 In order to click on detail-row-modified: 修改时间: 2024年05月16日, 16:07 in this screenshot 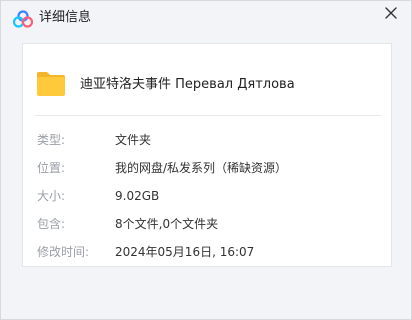, I will do `click(207, 252)`.